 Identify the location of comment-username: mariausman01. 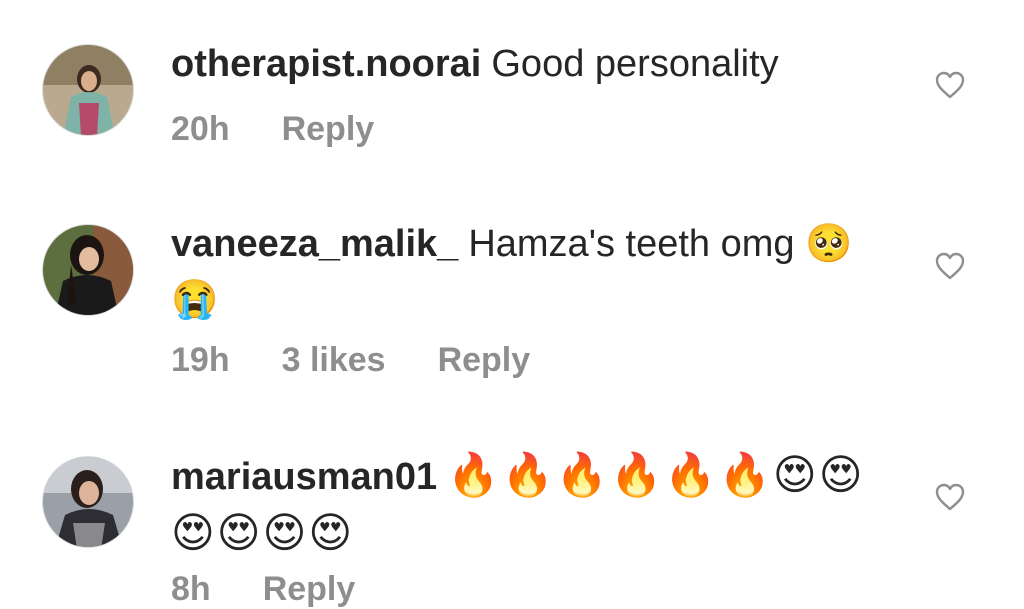
(304, 477).